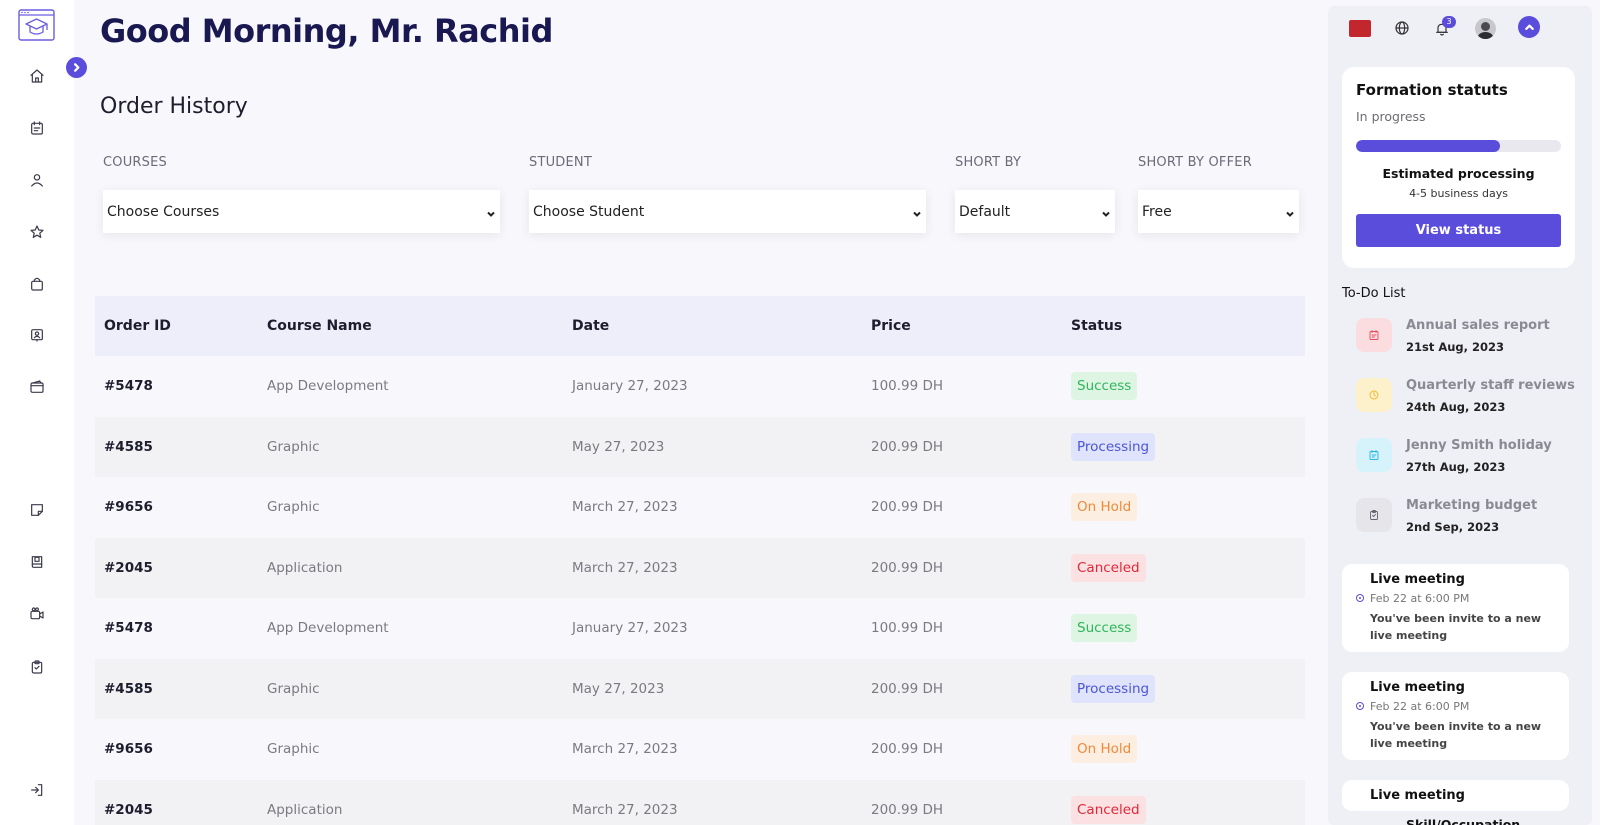 Image resolution: width=1600 pixels, height=825 pixels. What do you see at coordinates (1417, 579) in the screenshot?
I see `meeting-title: Live meeting` at bounding box center [1417, 579].